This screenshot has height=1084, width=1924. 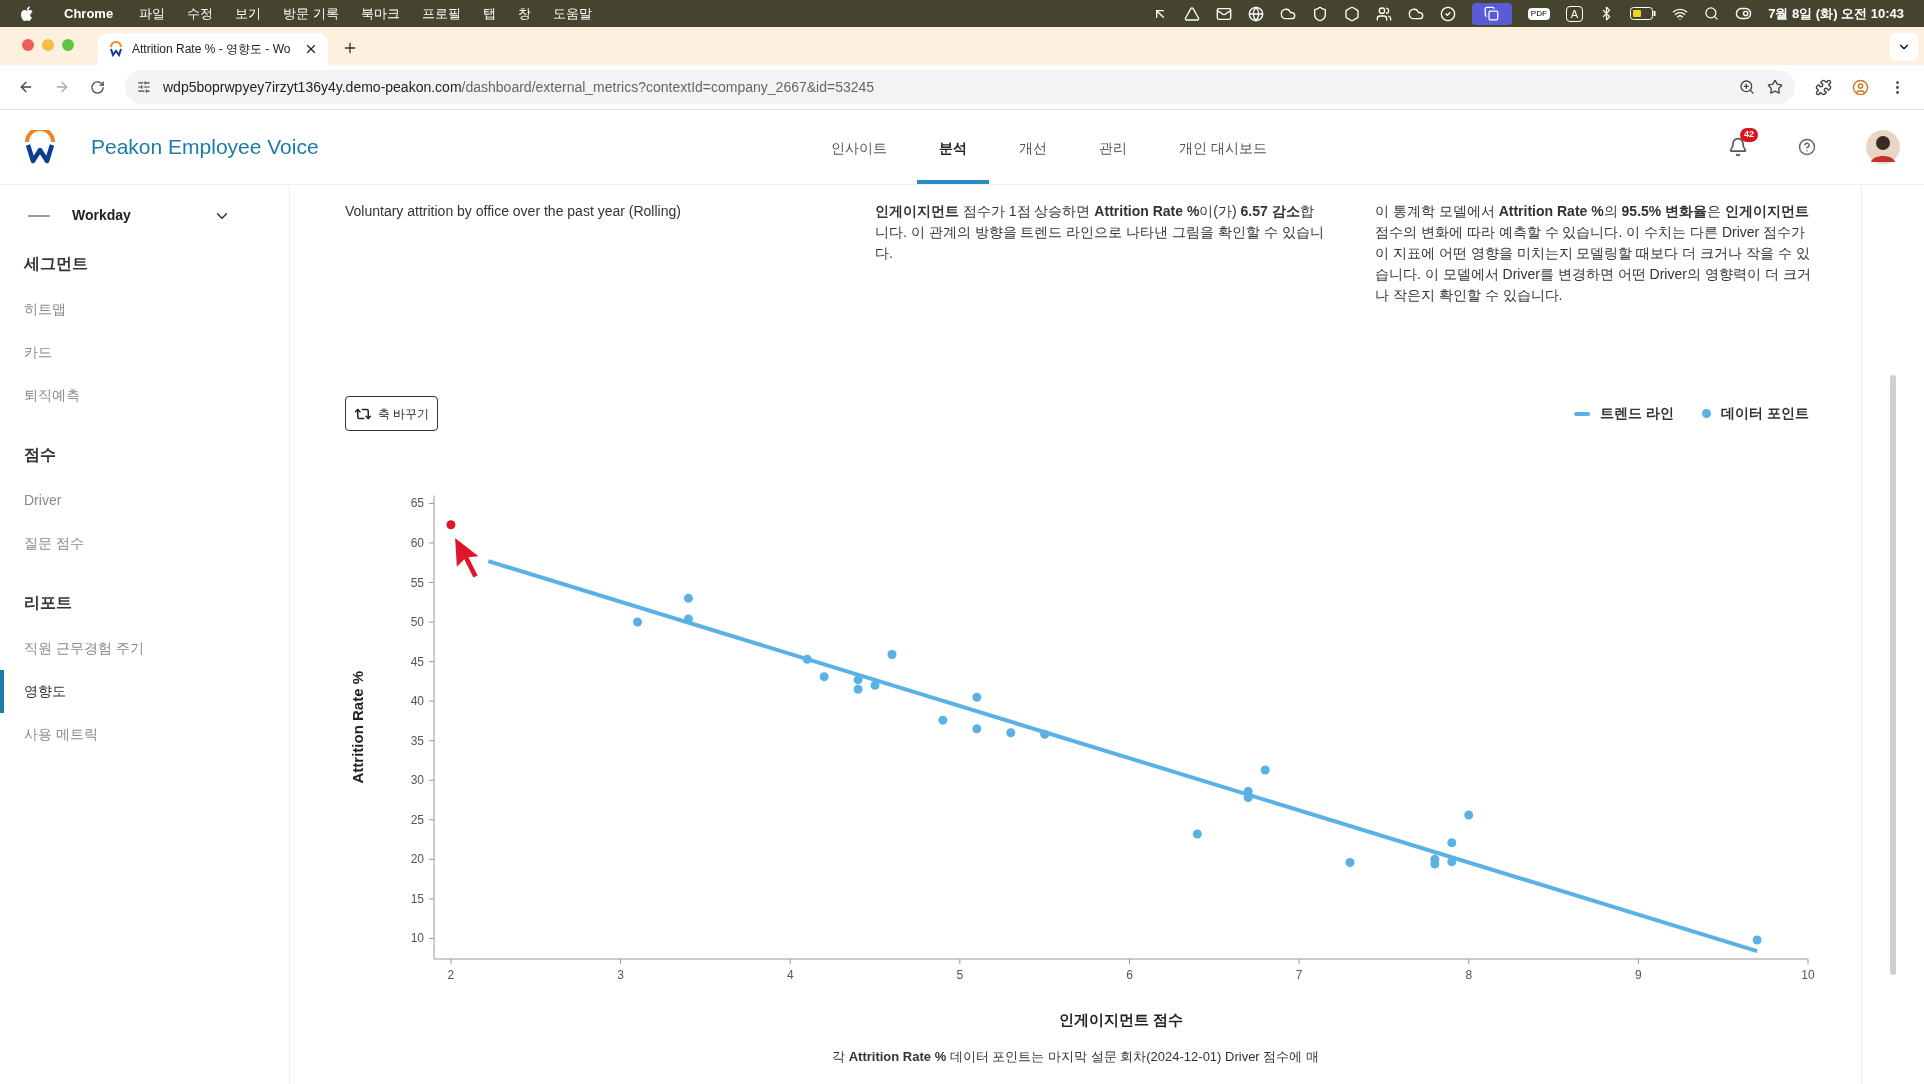 What do you see at coordinates (1538, 13) in the screenshot?
I see `pdf-status-icon: PDF` at bounding box center [1538, 13].